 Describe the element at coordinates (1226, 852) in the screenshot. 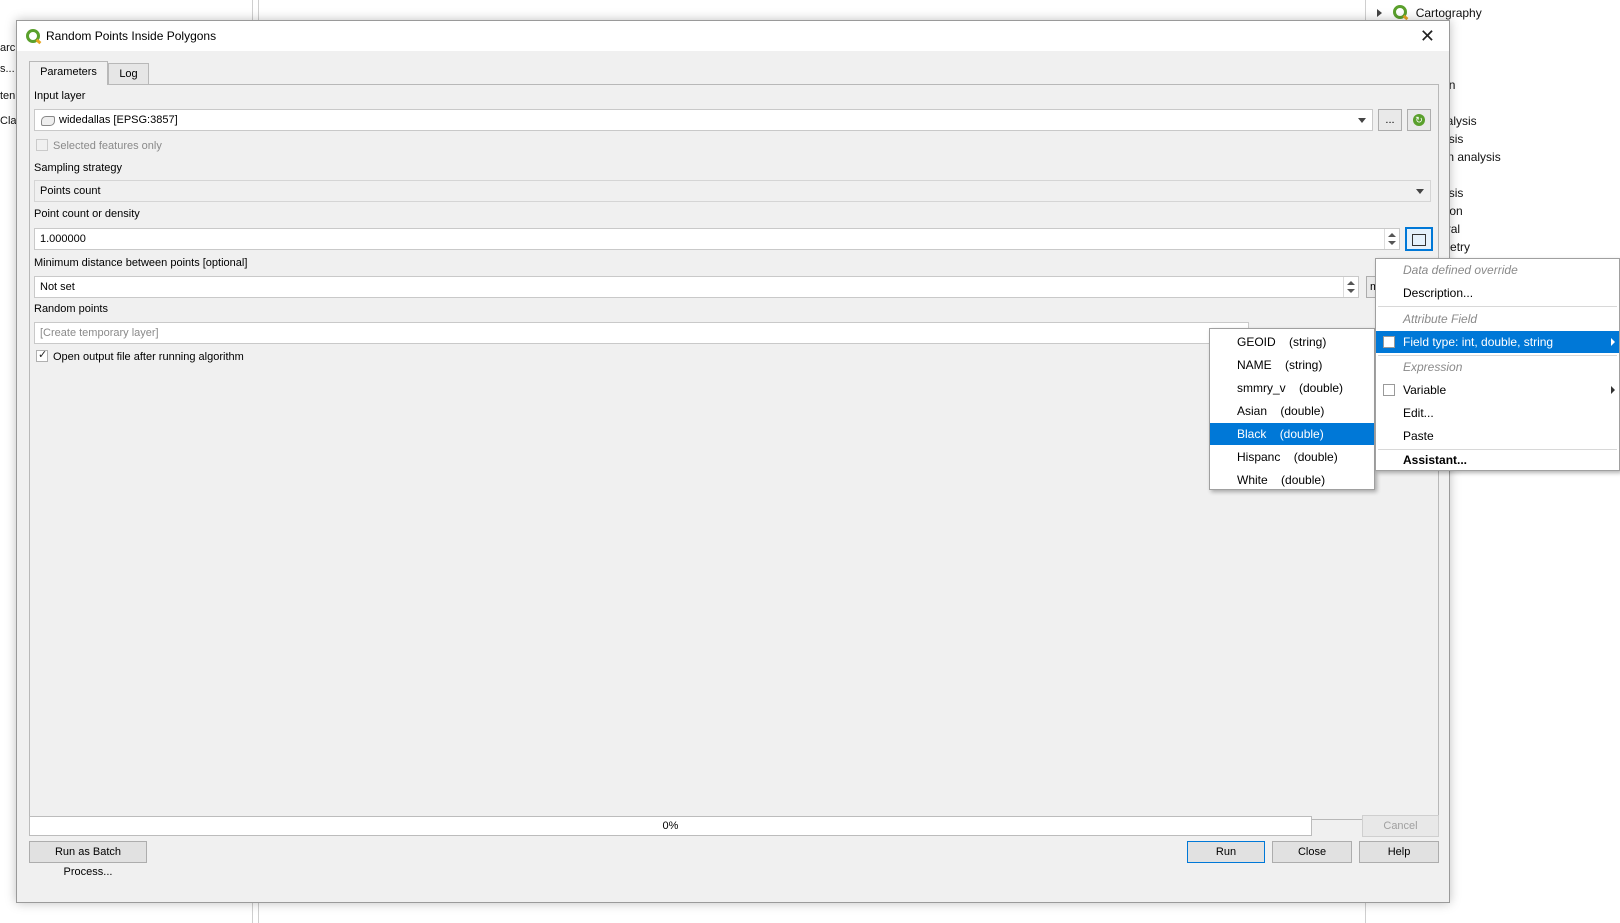

I see `run-button: Run` at that location.